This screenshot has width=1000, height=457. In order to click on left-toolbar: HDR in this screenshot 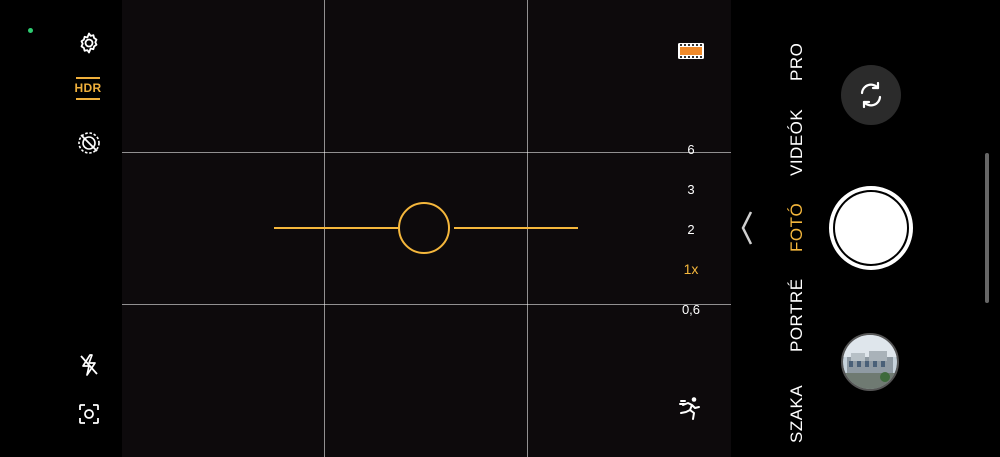, I will do `click(61, 228)`.